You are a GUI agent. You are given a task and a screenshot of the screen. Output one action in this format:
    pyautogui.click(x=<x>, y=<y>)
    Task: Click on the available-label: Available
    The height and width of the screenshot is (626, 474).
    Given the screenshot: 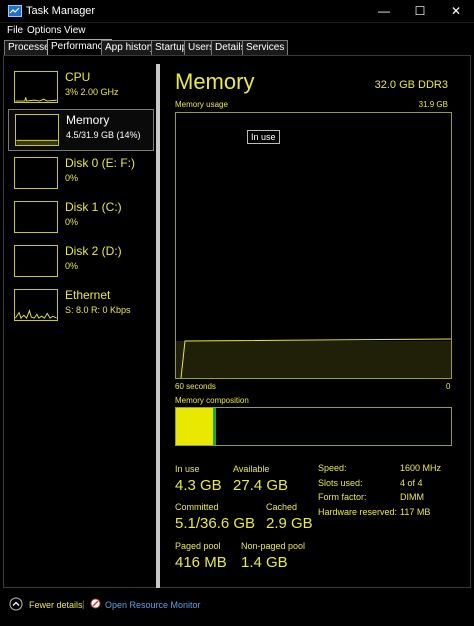 What is the action you would take?
    pyautogui.click(x=251, y=469)
    